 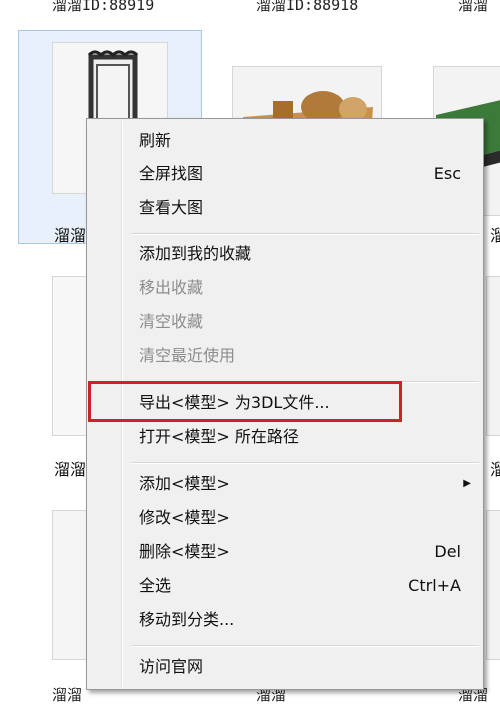 What do you see at coordinates (285, 667) in the screenshot?
I see `menu-item-visit-site: 访问官网` at bounding box center [285, 667].